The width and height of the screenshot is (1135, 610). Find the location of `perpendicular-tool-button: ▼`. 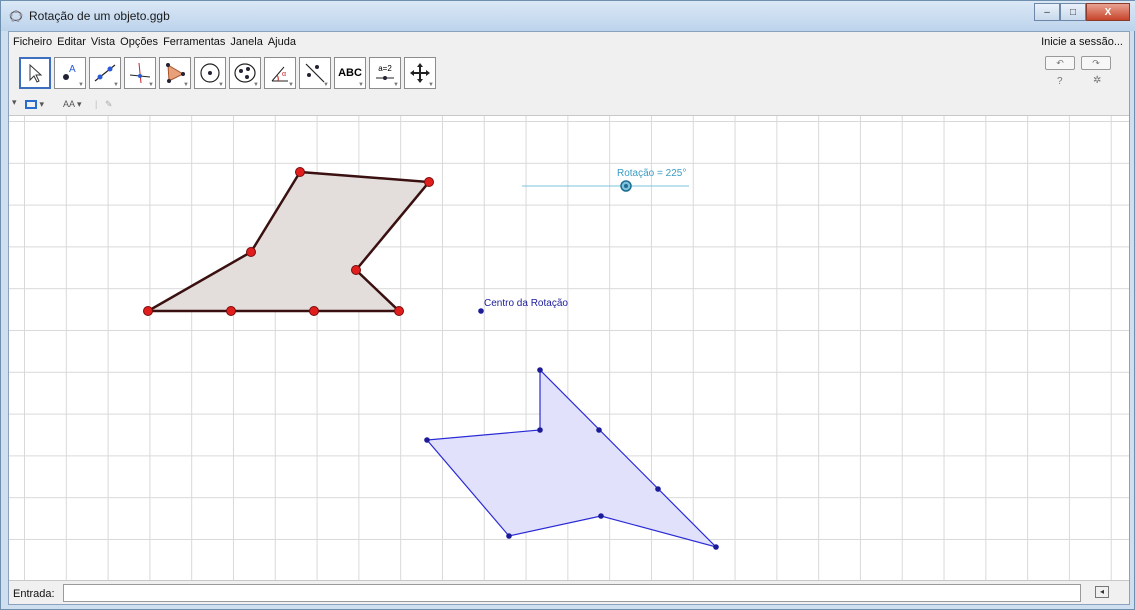

perpendicular-tool-button: ▼ is located at coordinates (140, 73).